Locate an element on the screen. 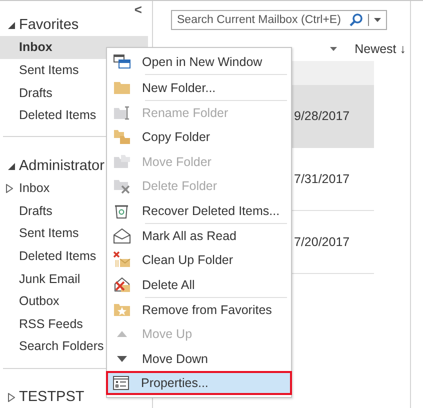 Image resolution: width=423 pixels, height=408 pixels. collapse-button: < is located at coordinates (138, 9).